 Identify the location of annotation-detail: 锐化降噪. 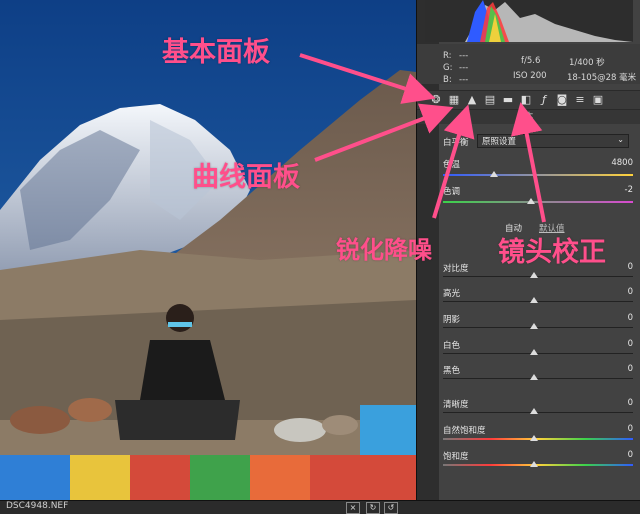
(384, 250).